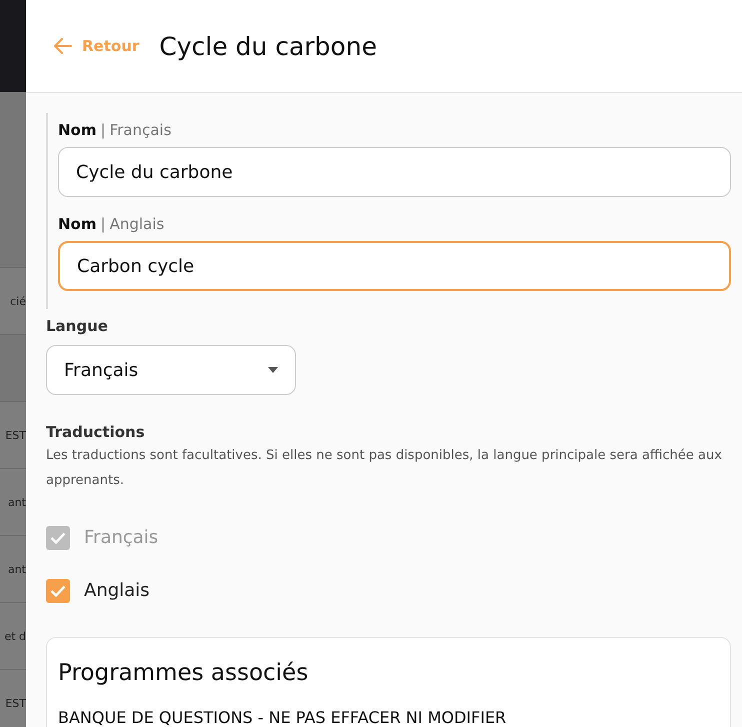 The width and height of the screenshot is (742, 727). I want to click on list-text: cié, so click(18, 301).